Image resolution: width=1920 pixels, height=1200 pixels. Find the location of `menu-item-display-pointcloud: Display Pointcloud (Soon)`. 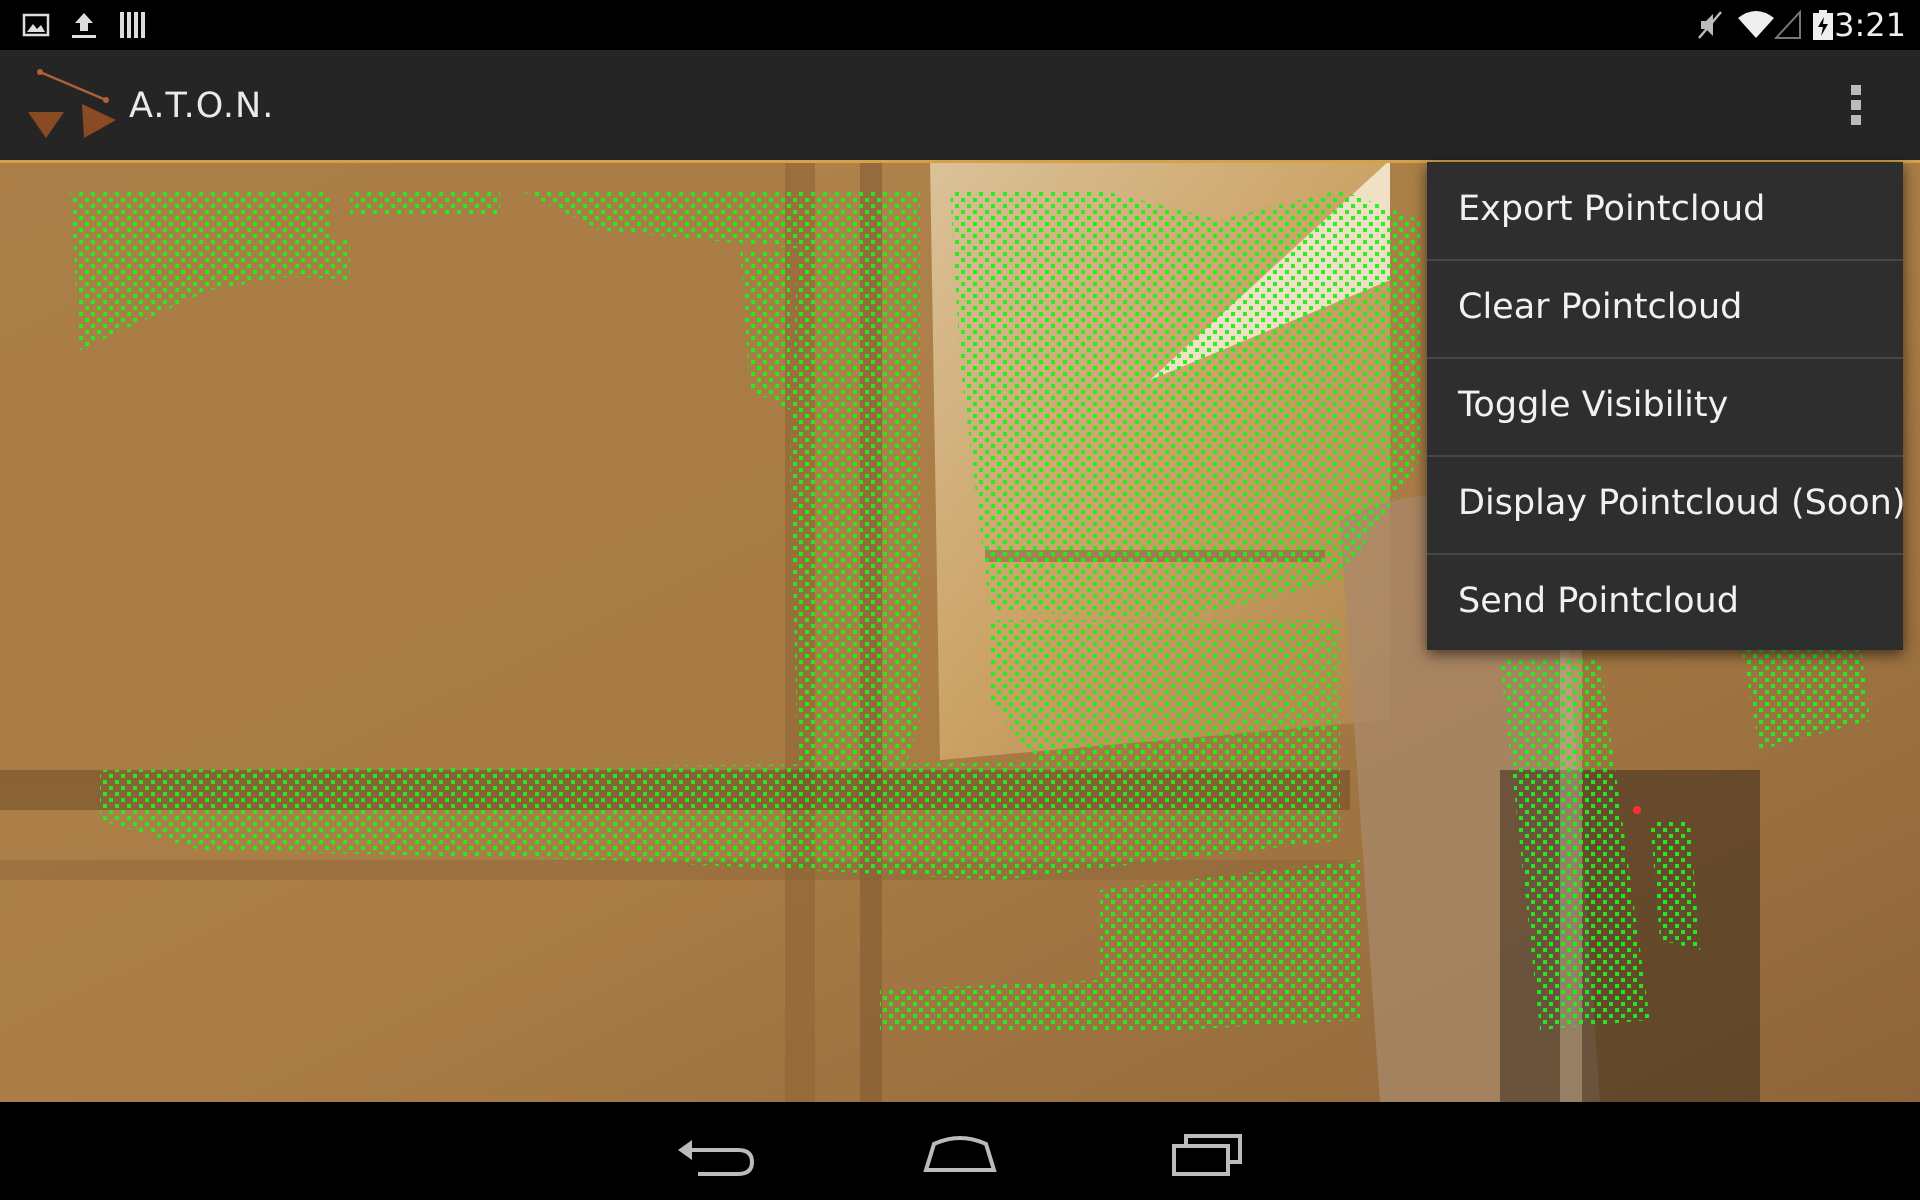

menu-item-display-pointcloud: Display Pointcloud (Soon) is located at coordinates (1666, 504).